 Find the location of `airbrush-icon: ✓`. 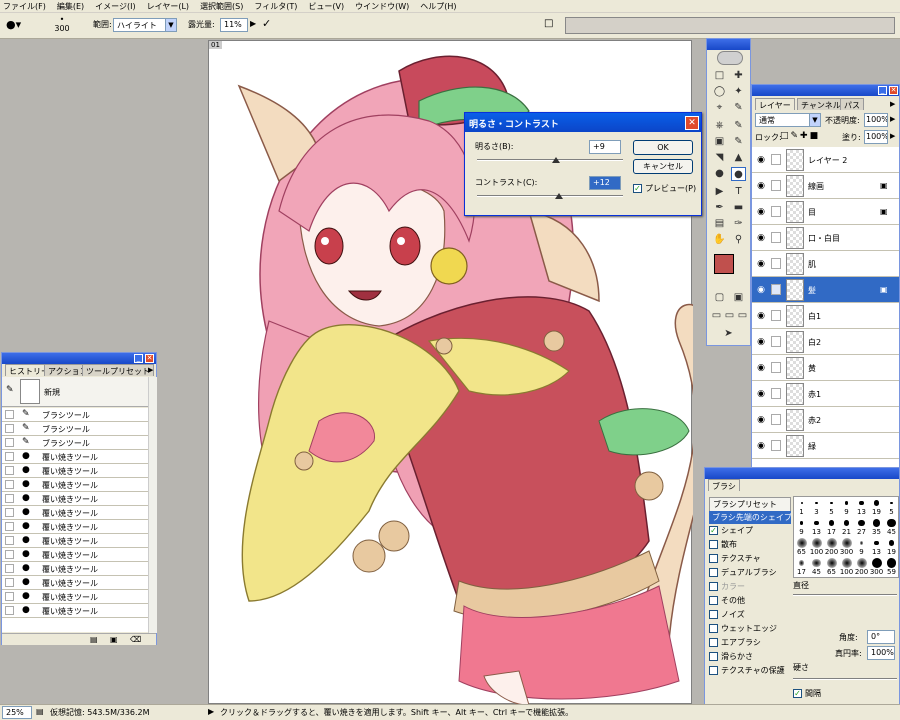

airbrush-icon: ✓ is located at coordinates (266, 23).